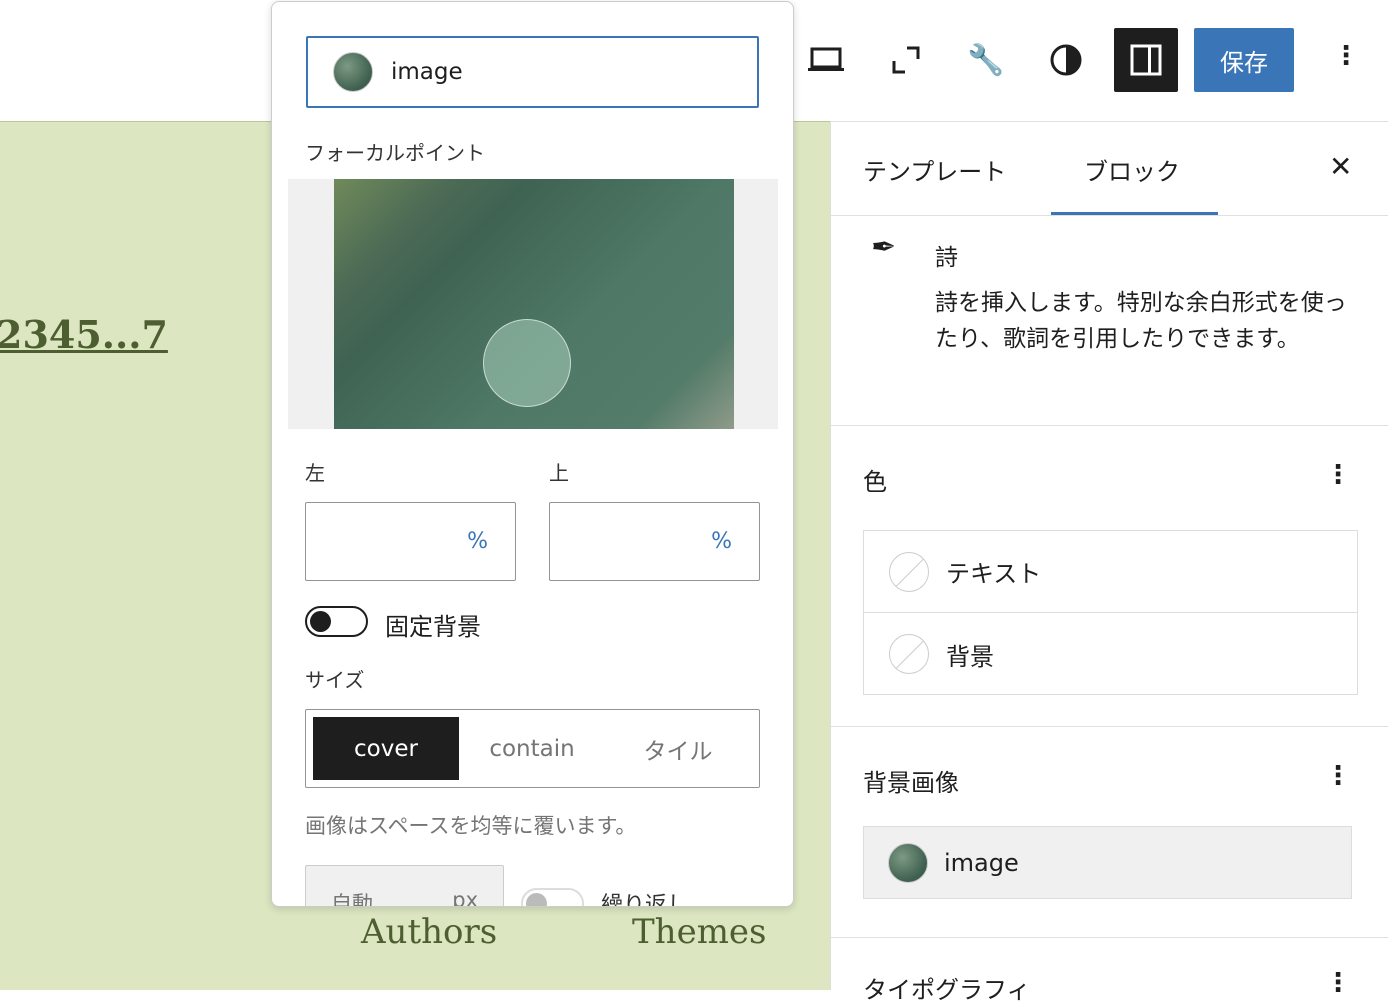  Describe the element at coordinates (471, 826) in the screenshot. I see `size-help-text: 画像はスペースを均等に覆います。` at that location.